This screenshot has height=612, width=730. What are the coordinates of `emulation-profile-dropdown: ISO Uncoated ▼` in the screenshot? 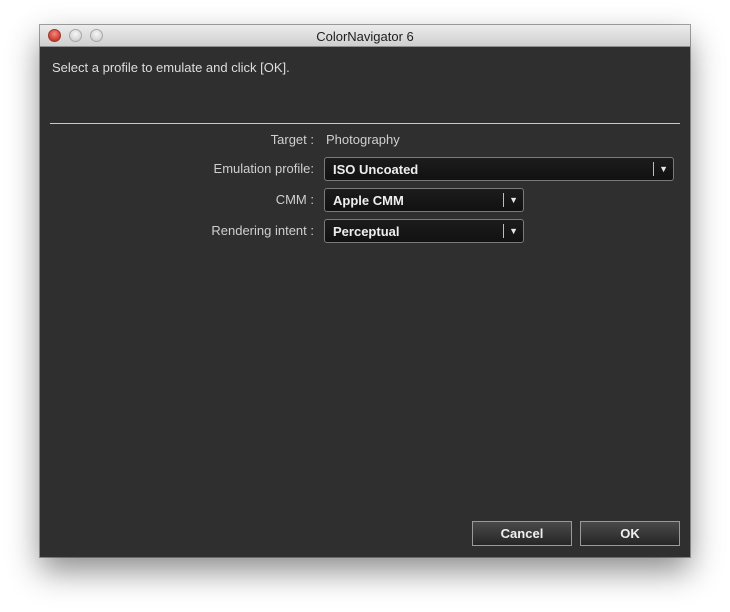 It's located at (499, 169).